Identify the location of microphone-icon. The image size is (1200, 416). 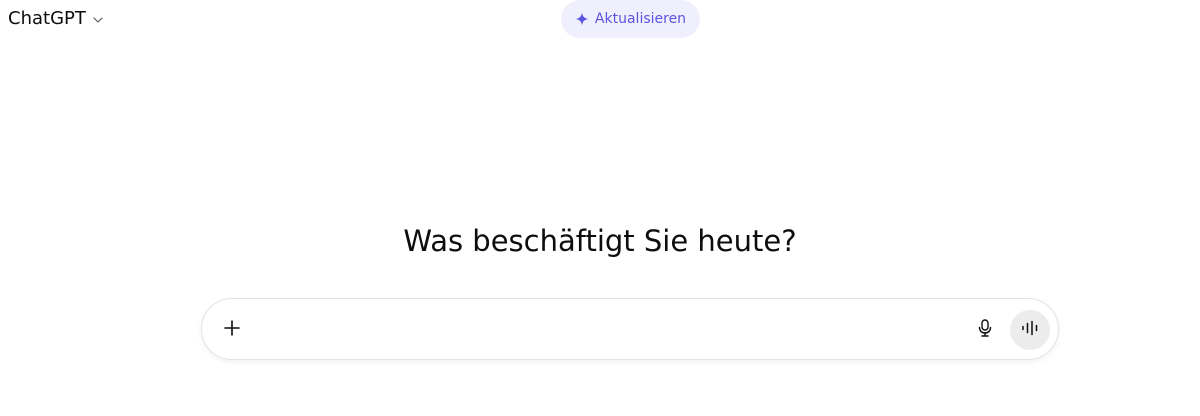
(985, 330).